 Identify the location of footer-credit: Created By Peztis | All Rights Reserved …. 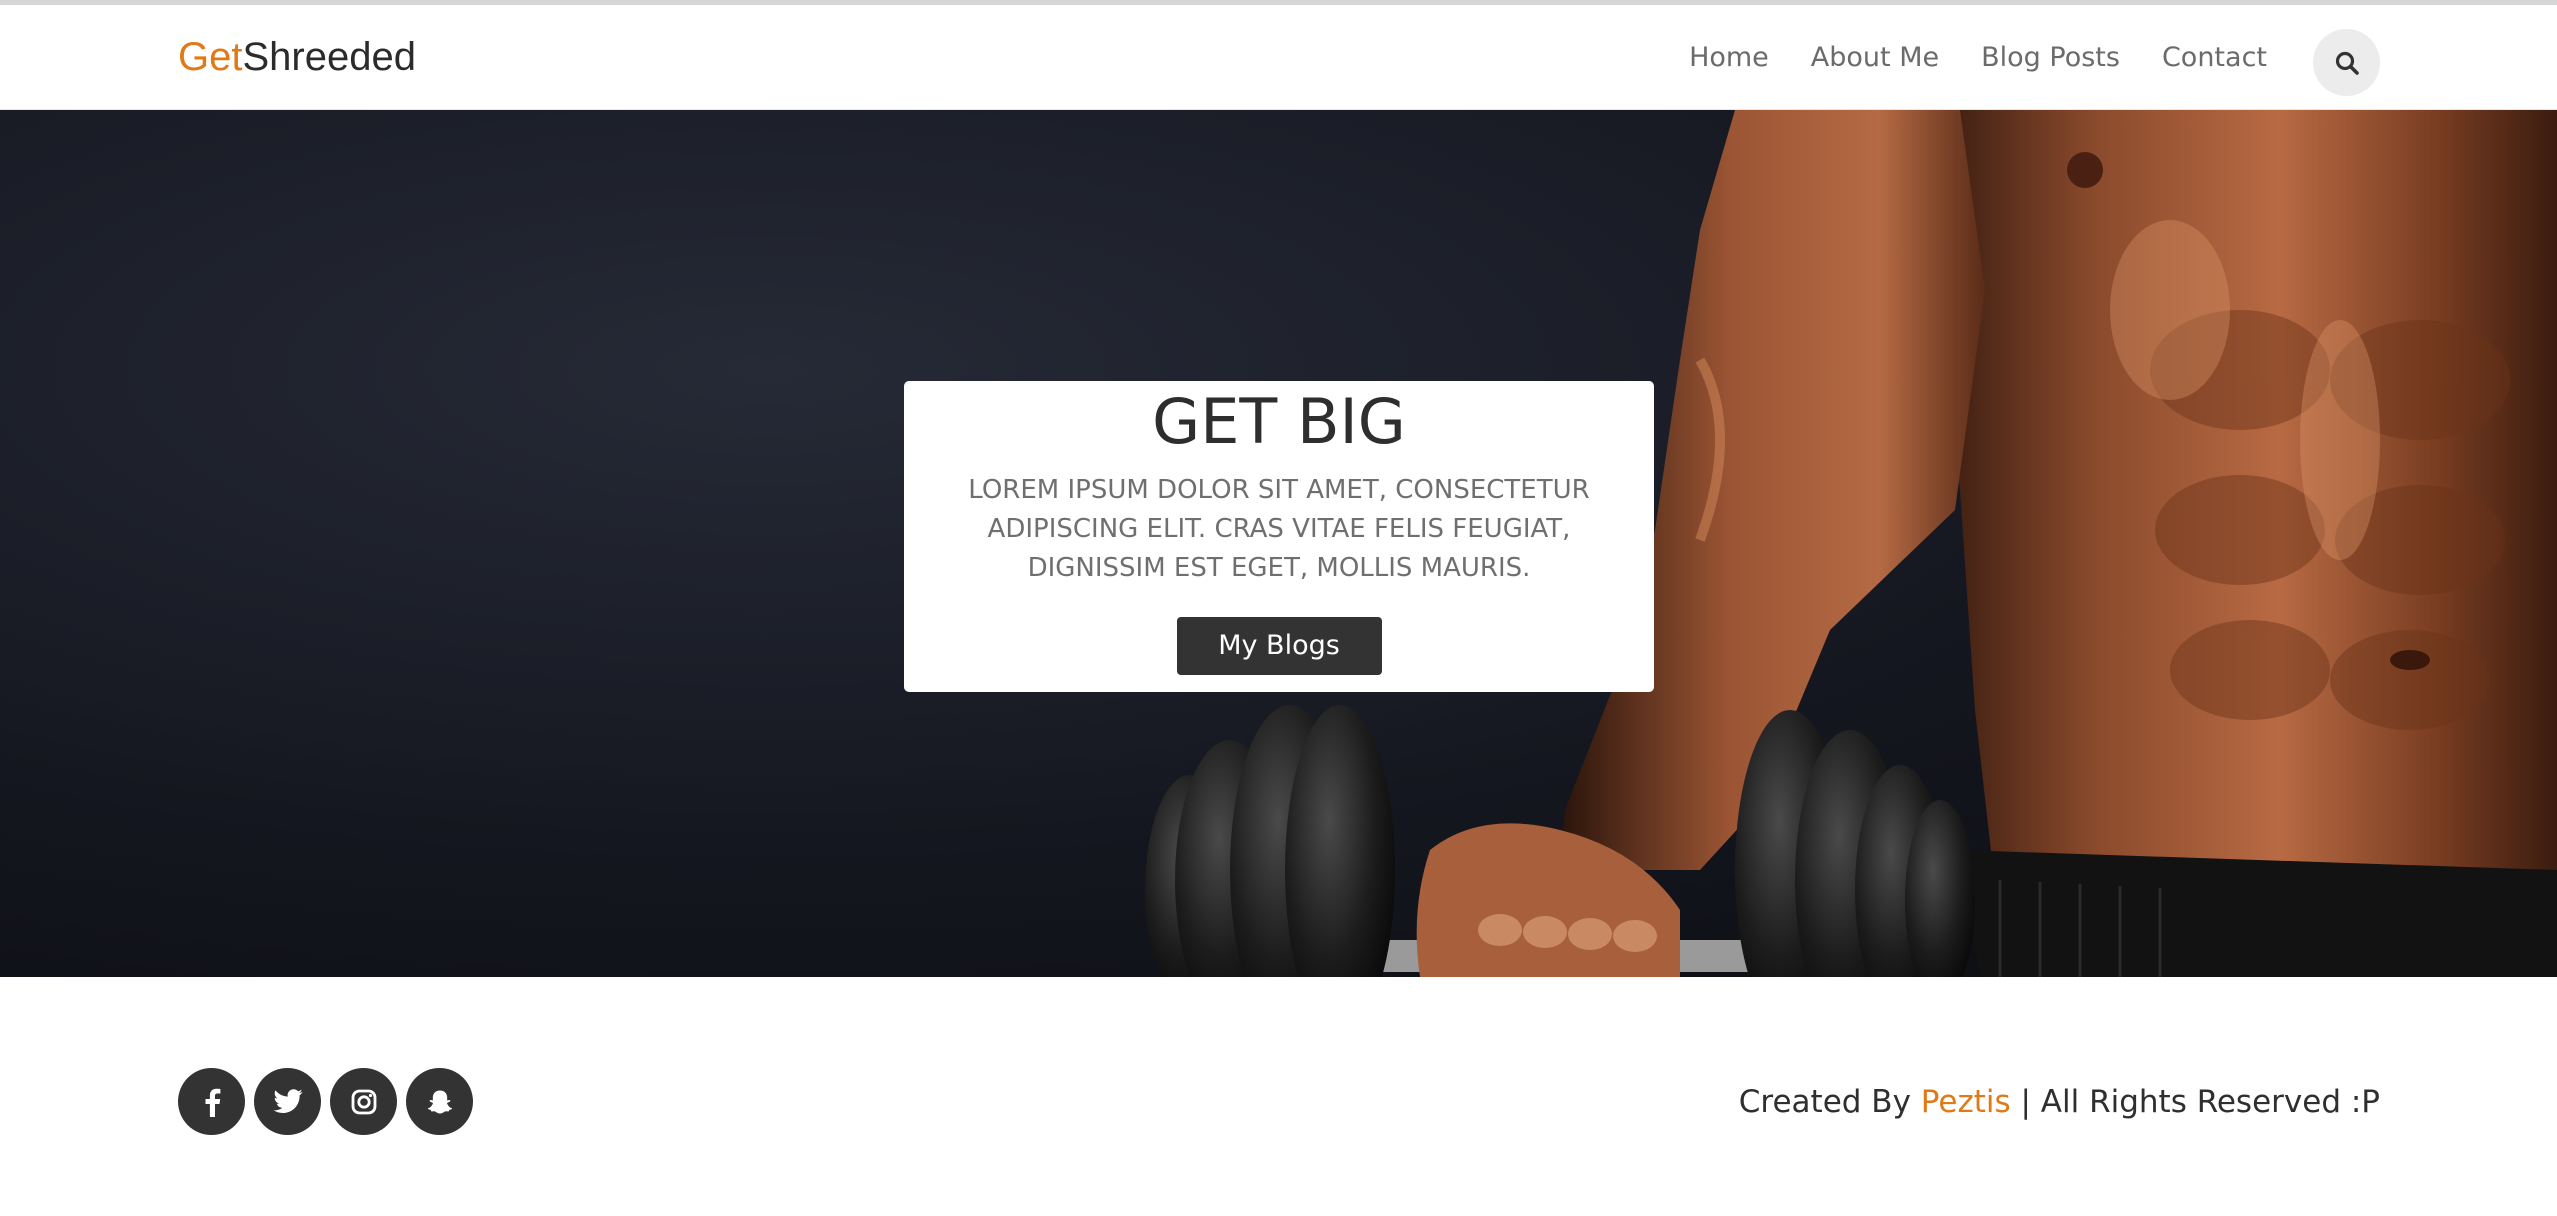
(2059, 1102).